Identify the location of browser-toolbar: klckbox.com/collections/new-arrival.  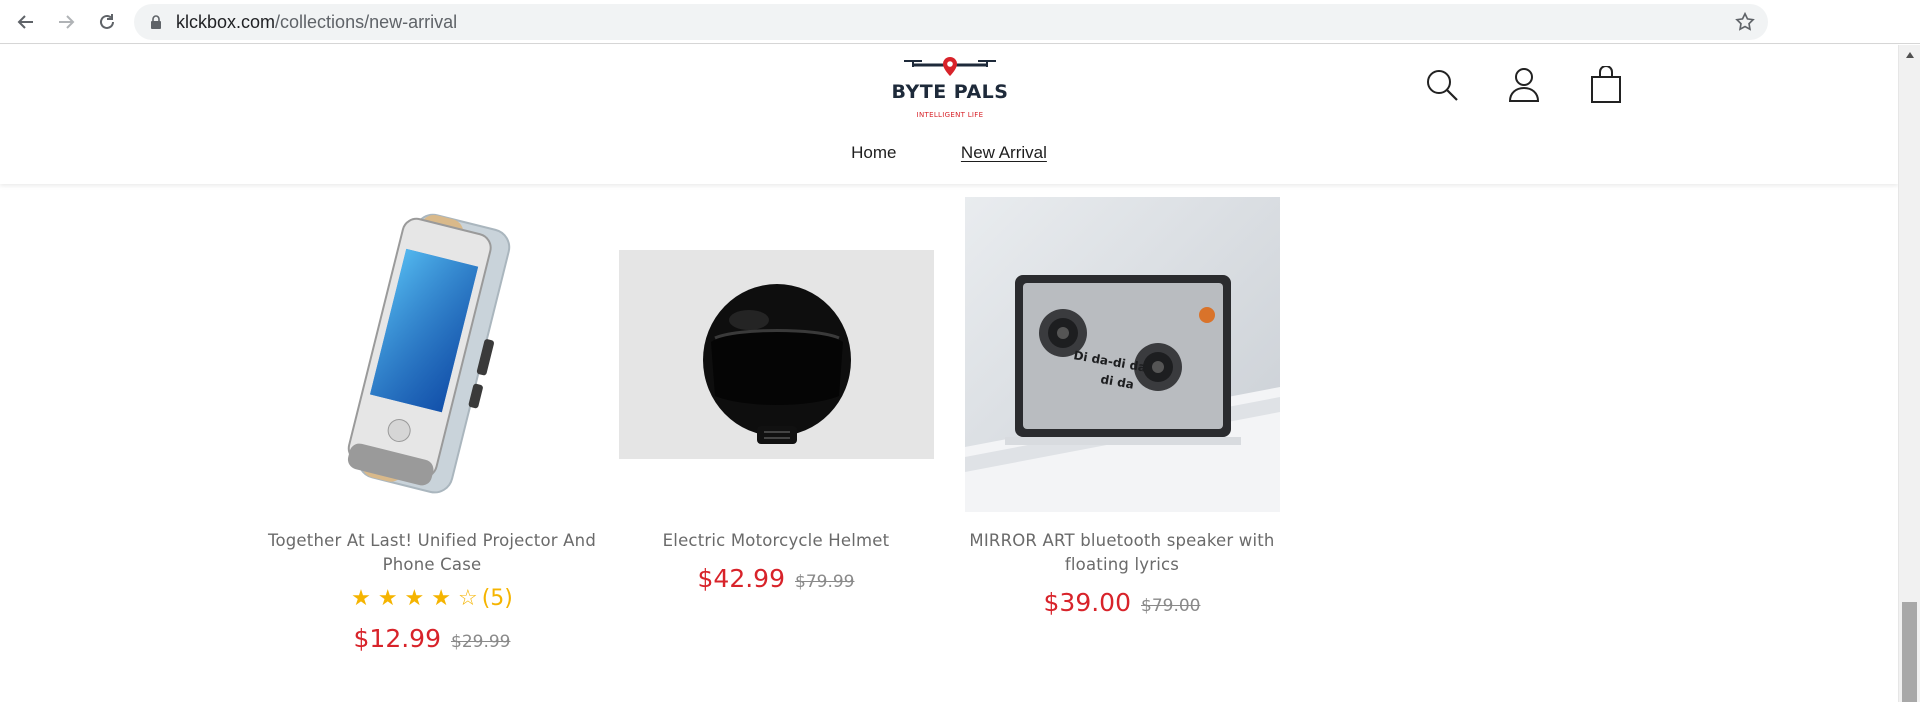
(960, 22).